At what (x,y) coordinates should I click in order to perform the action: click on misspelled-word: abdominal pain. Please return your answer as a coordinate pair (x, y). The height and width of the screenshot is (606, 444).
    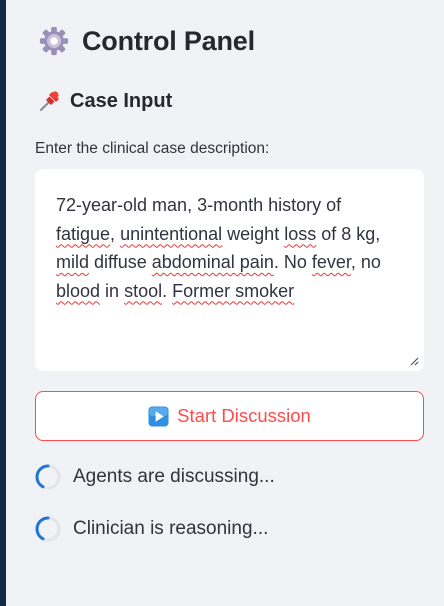
    Looking at the image, I should click on (212, 262).